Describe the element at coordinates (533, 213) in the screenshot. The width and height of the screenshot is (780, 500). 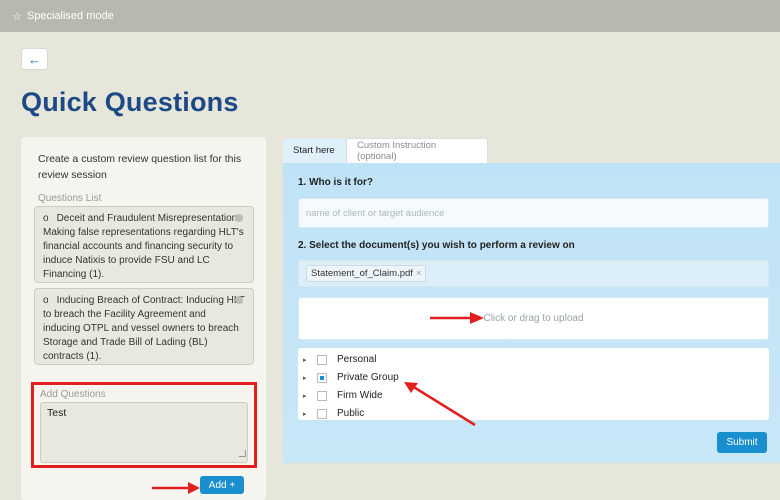
I see `target-audience-input: name of client or target audience` at that location.